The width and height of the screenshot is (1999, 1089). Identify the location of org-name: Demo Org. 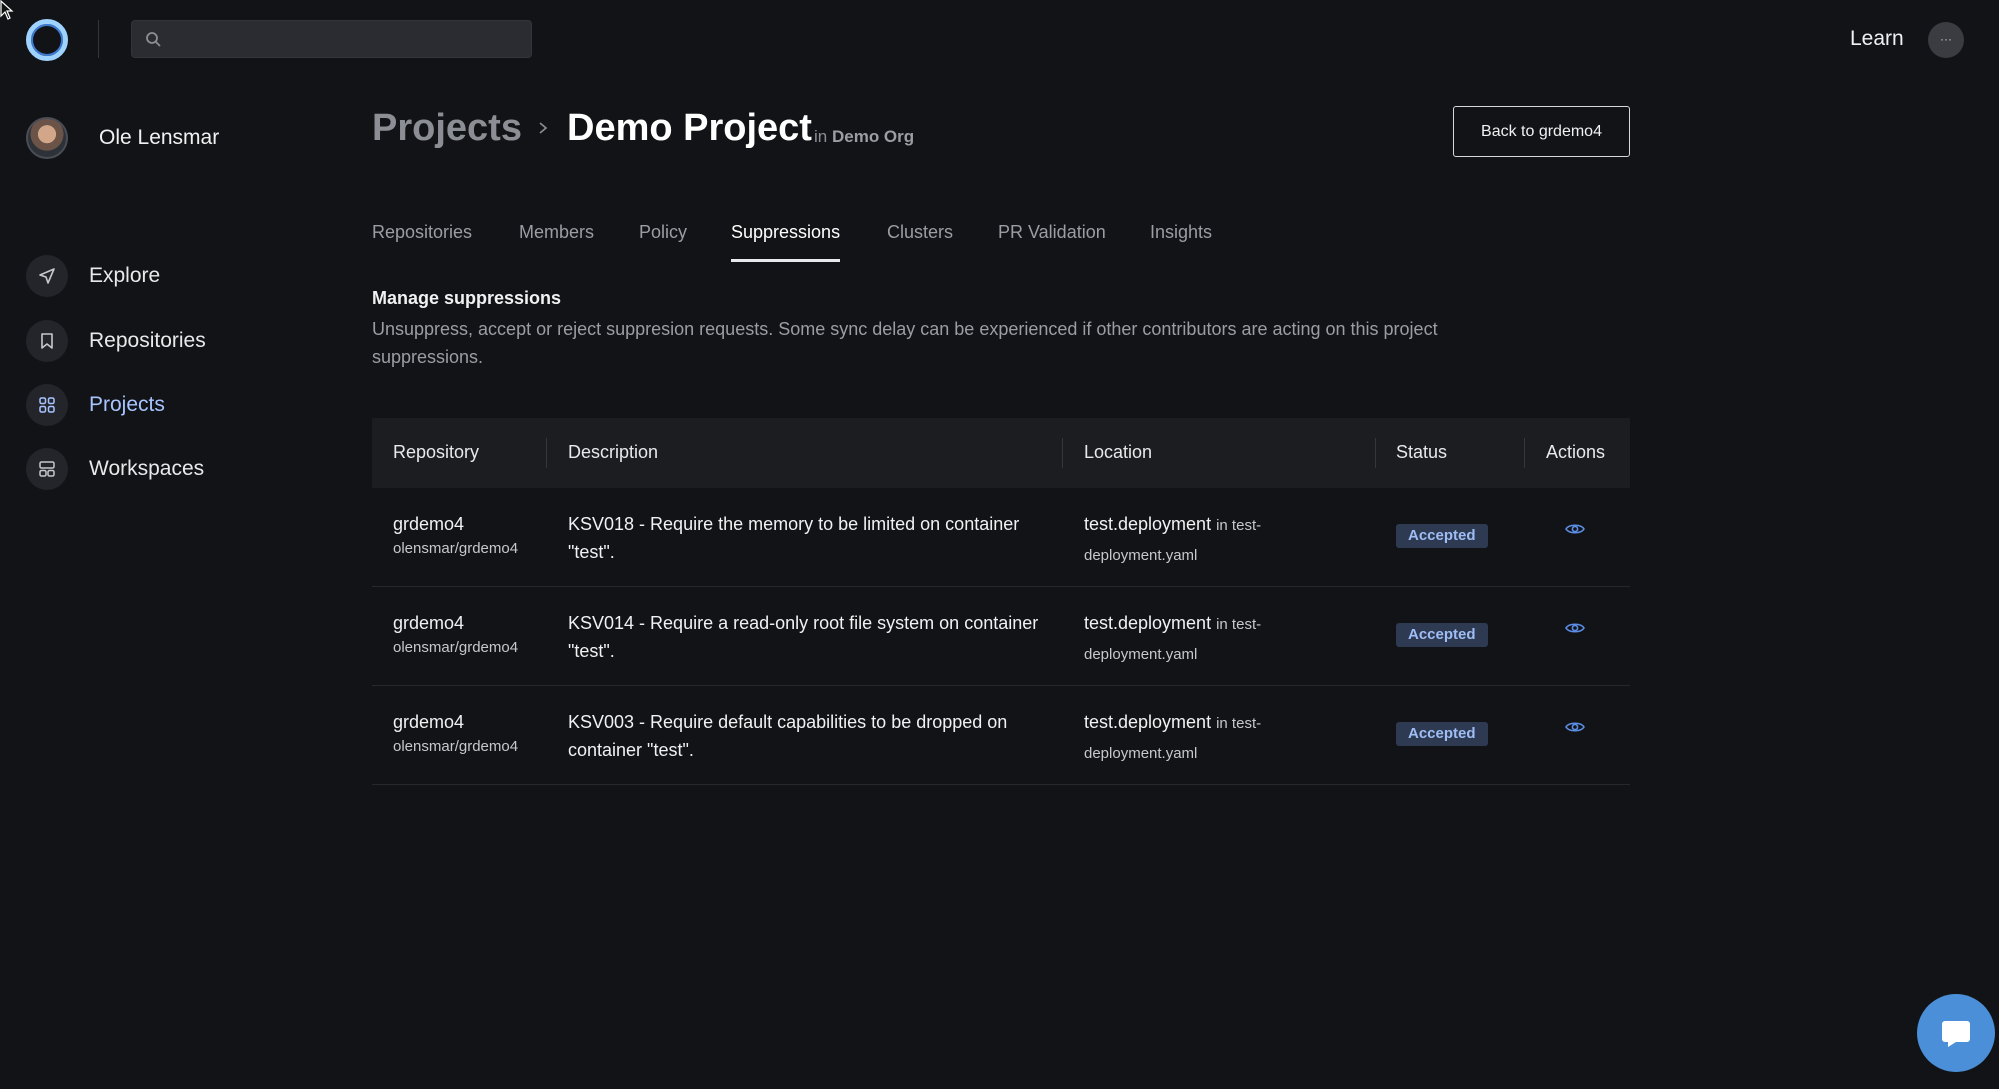
(873, 136).